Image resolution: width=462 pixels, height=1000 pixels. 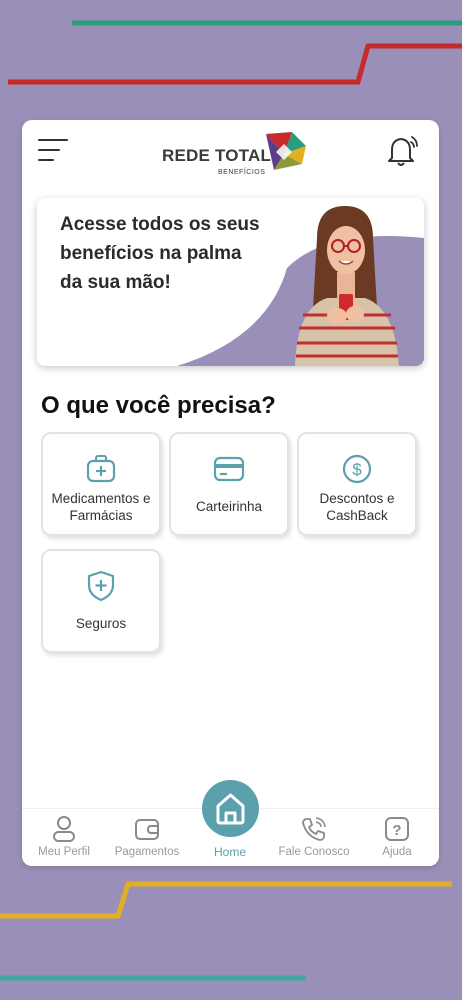 I want to click on home-icon, so click(x=230, y=809).